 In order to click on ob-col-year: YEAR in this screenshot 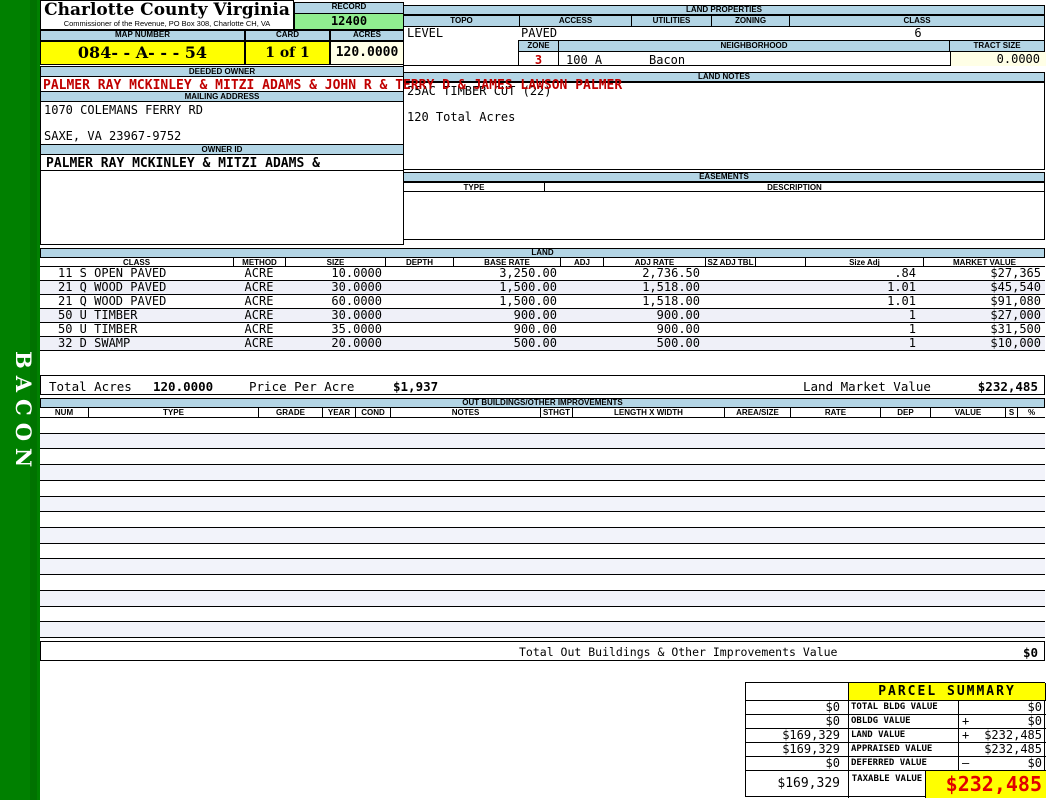, I will do `click(338, 412)`.